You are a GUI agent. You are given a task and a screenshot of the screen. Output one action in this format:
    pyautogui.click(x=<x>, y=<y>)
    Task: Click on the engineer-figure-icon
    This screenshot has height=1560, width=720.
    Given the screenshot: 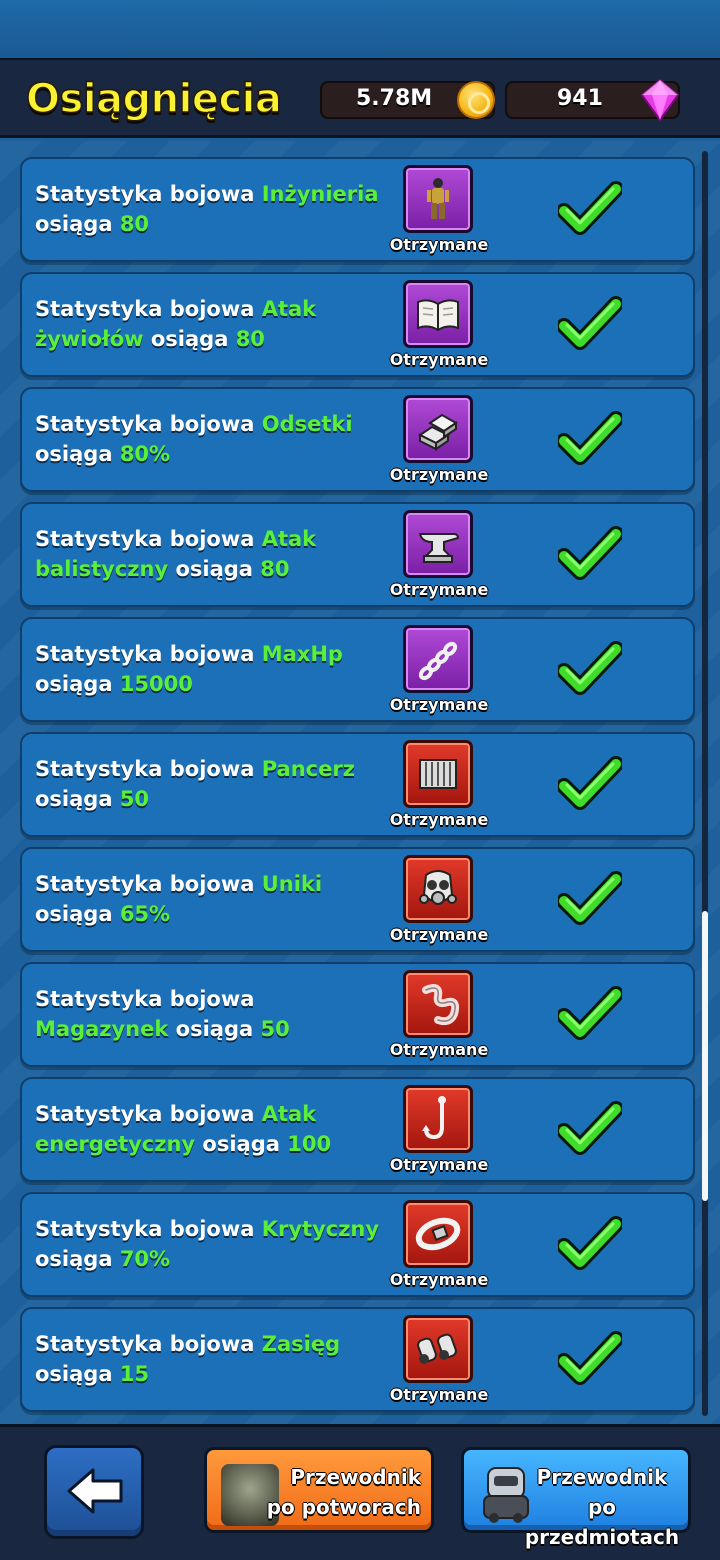 What is the action you would take?
    pyautogui.click(x=438, y=198)
    